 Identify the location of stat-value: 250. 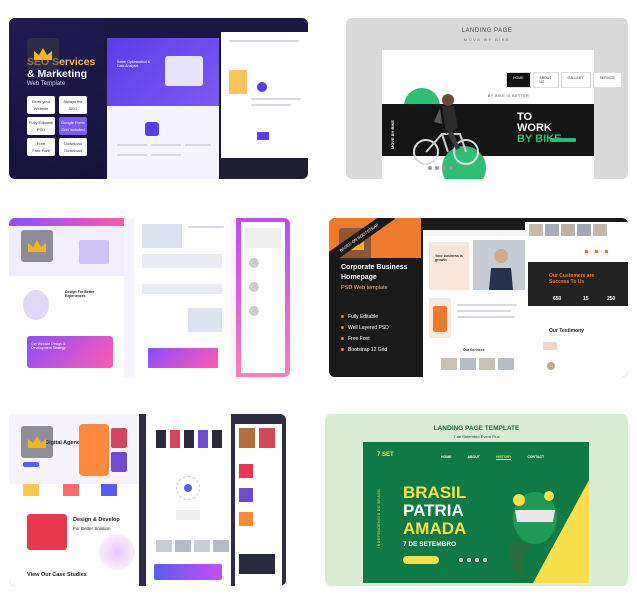
(611, 299).